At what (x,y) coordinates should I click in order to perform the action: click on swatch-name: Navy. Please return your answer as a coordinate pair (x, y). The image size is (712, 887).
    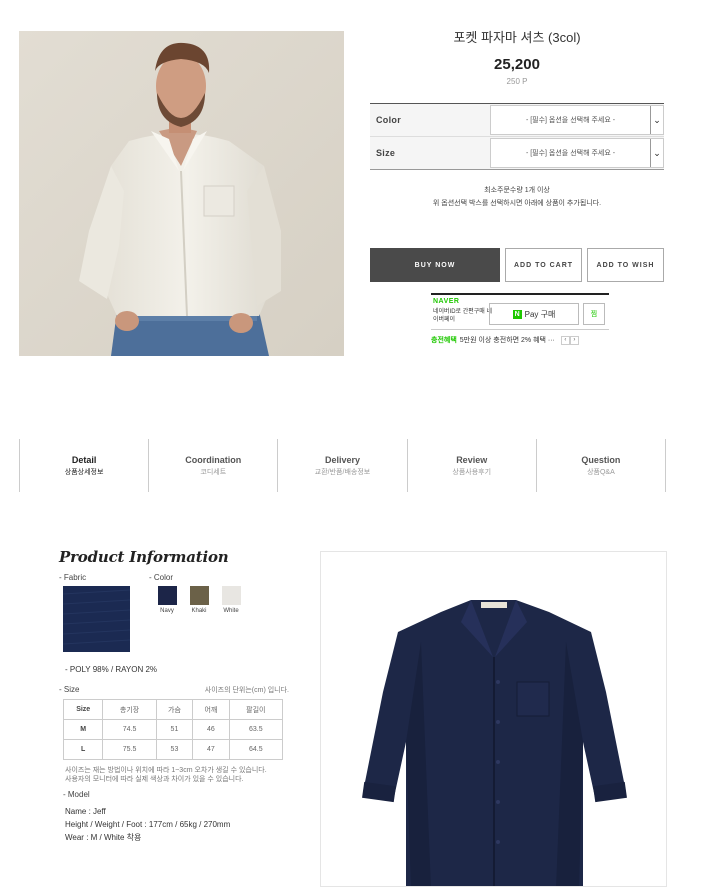
    Looking at the image, I should click on (167, 611).